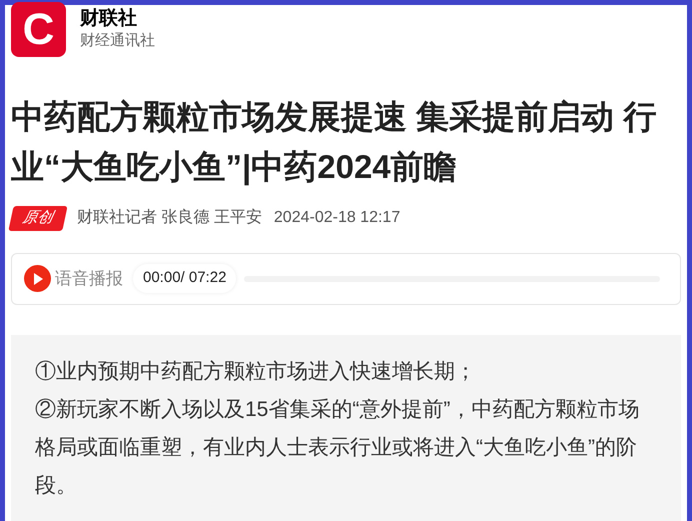 This screenshot has height=521, width=692. Describe the element at coordinates (89, 279) in the screenshot. I see `audio-label: 语音播报` at that location.